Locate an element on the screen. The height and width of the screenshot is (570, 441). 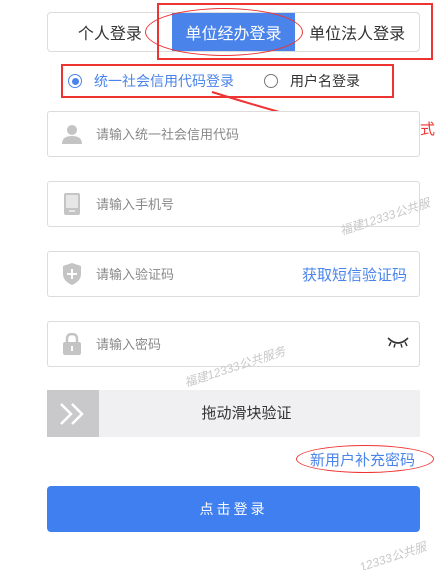
slider-handle is located at coordinates (73, 413).